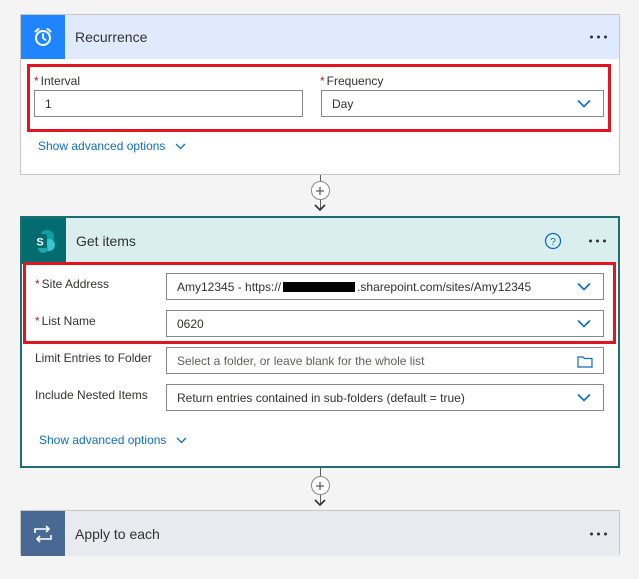 The height and width of the screenshot is (579, 639). I want to click on sharepoint-icon: S, so click(44, 241).